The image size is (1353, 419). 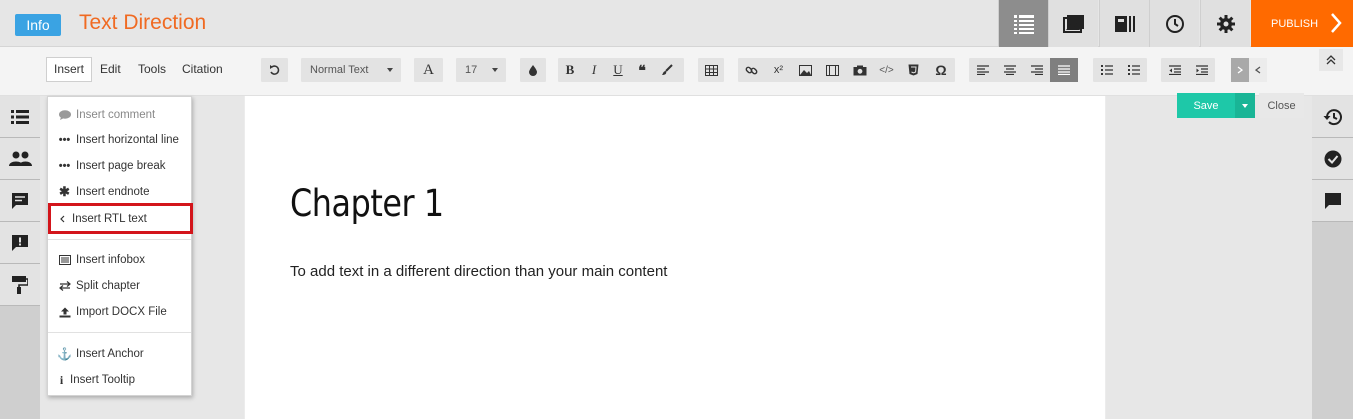 I want to click on format-painter-button, so click(x=667, y=70).